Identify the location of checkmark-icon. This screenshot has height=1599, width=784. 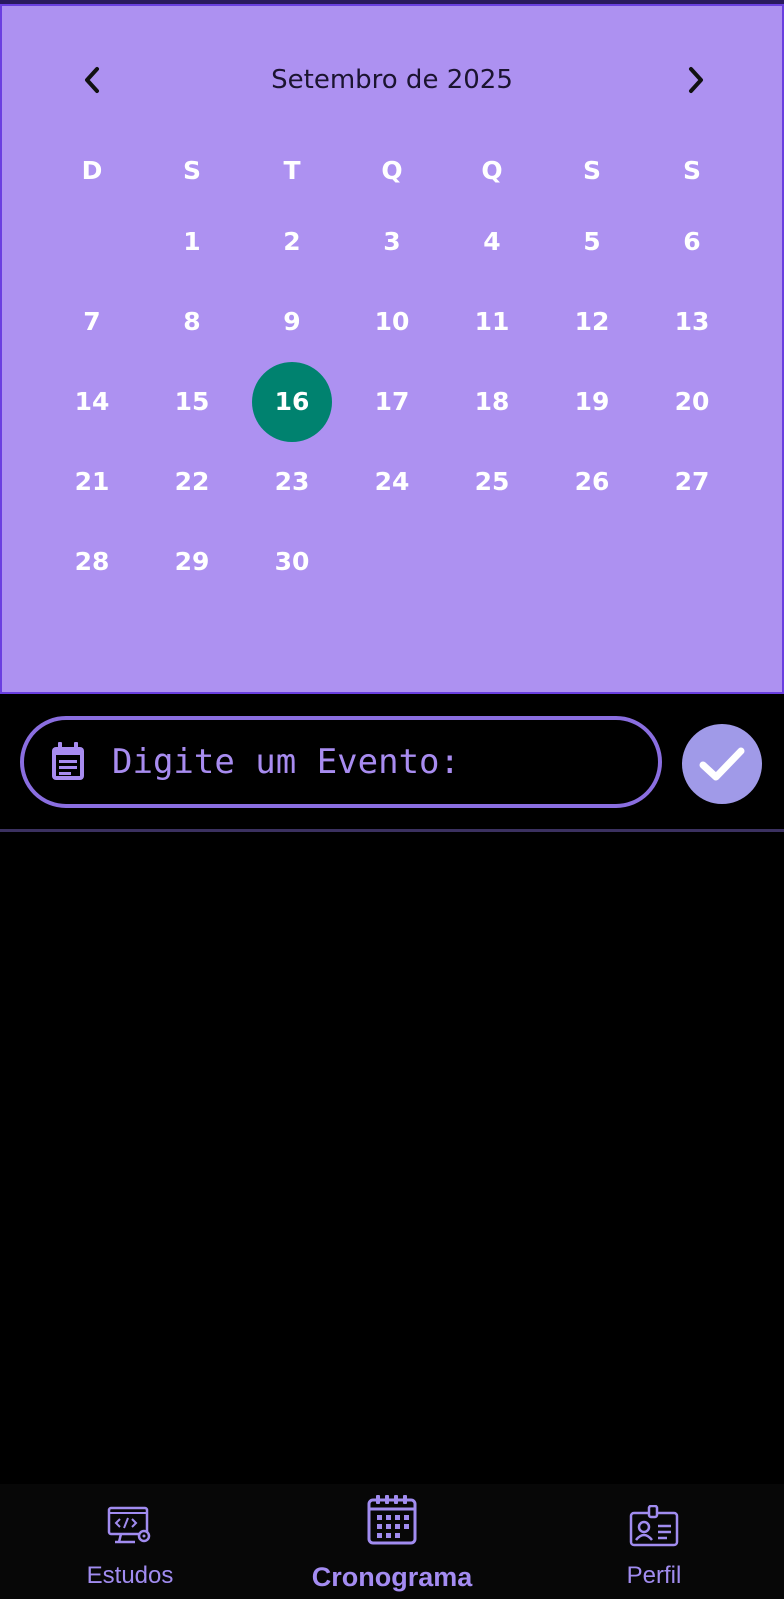
(722, 764).